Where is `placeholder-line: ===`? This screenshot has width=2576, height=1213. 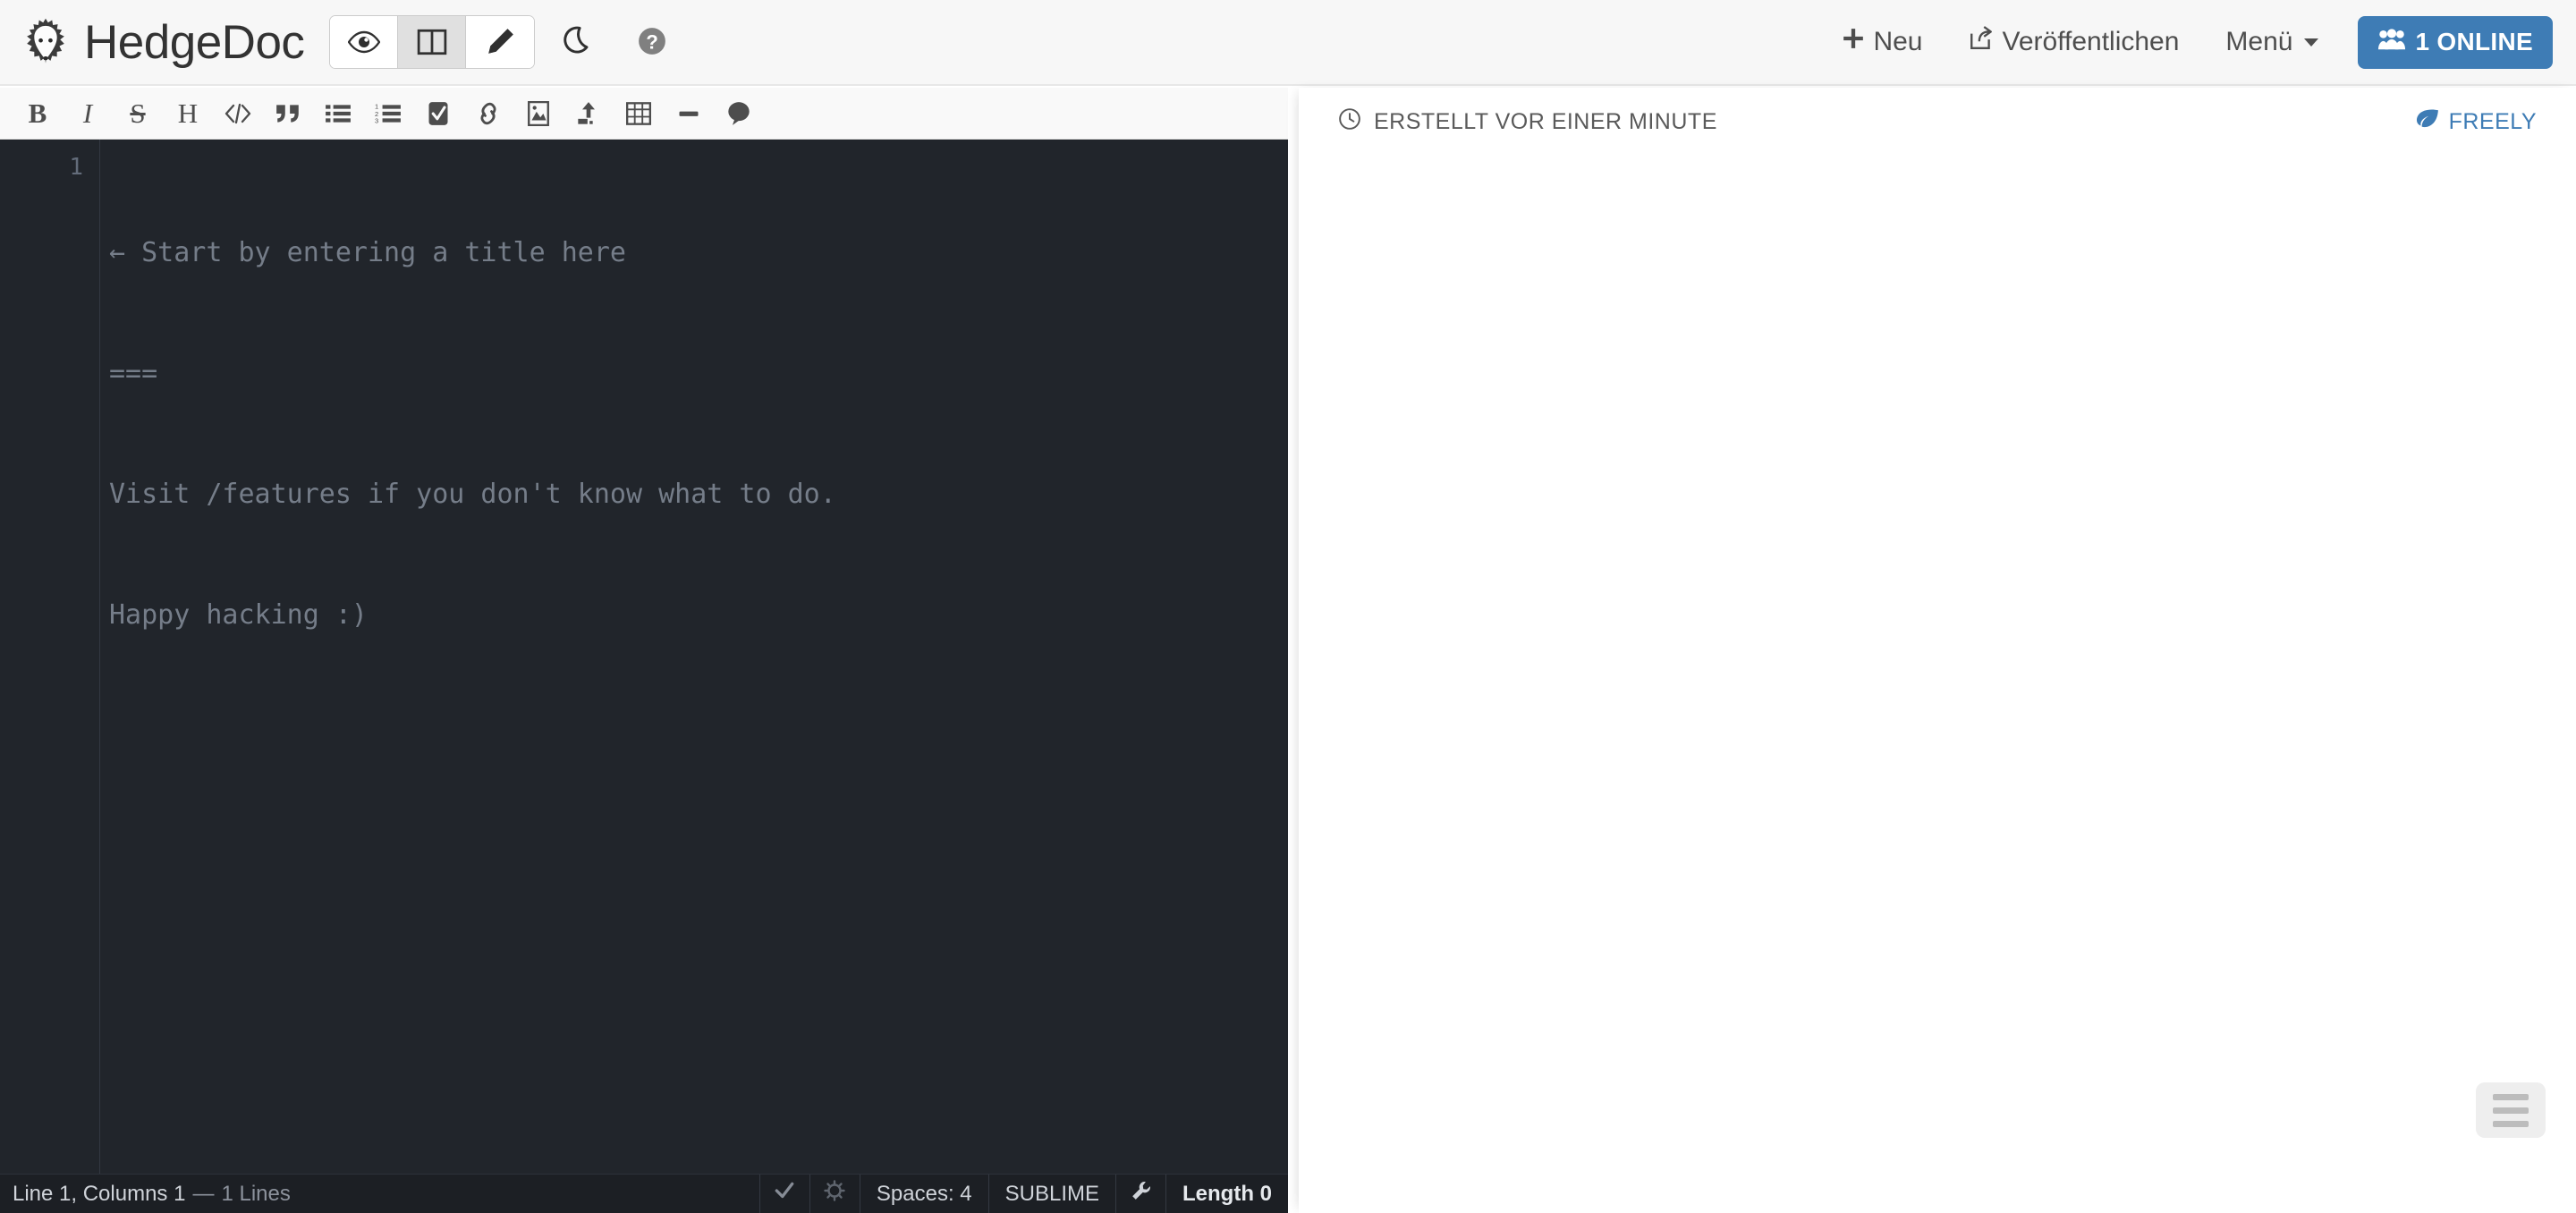 placeholder-line: === is located at coordinates (133, 373).